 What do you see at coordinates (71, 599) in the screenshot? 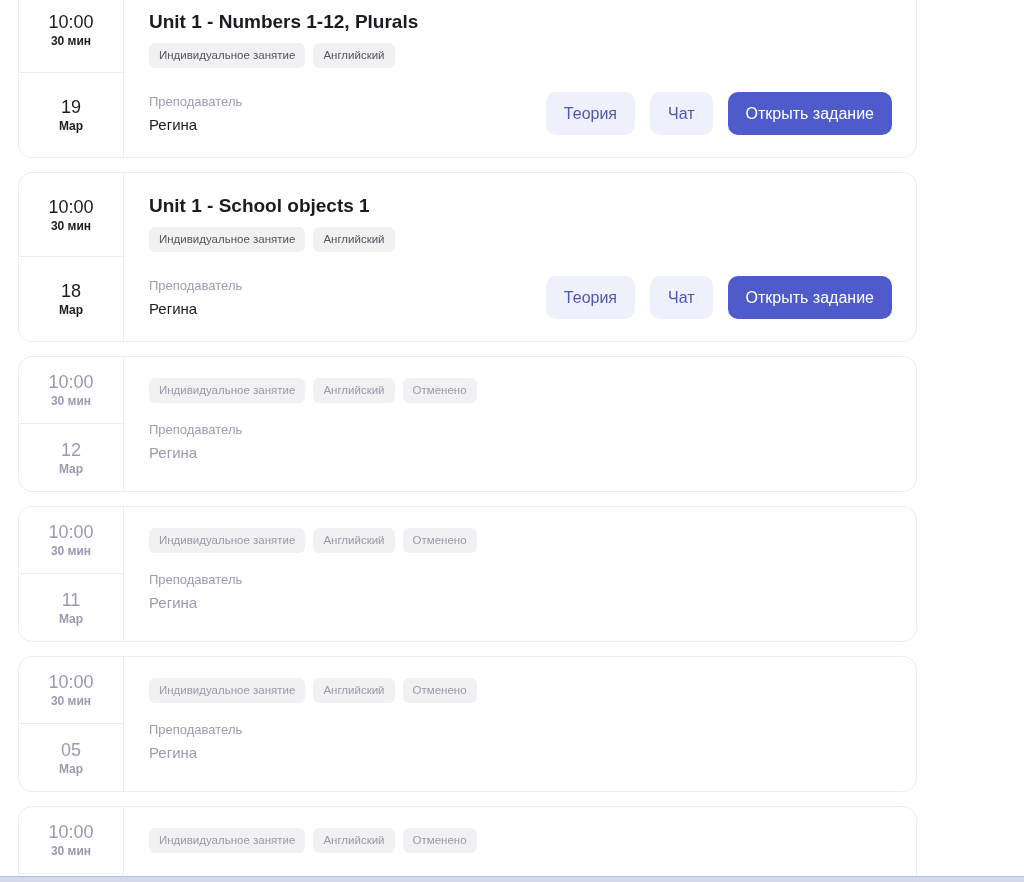
I see `lesson-day: 11` at bounding box center [71, 599].